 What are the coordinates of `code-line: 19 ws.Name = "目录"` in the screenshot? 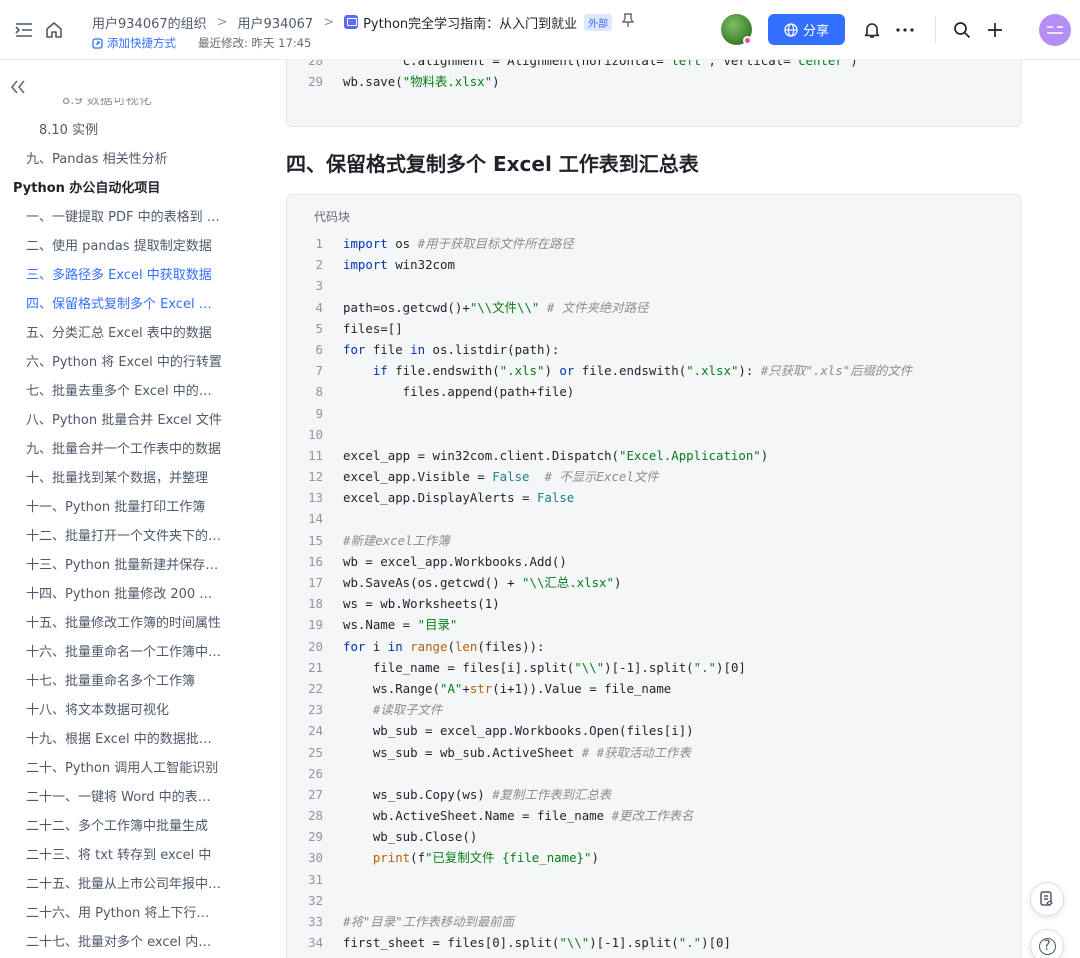 It's located at (655, 624).